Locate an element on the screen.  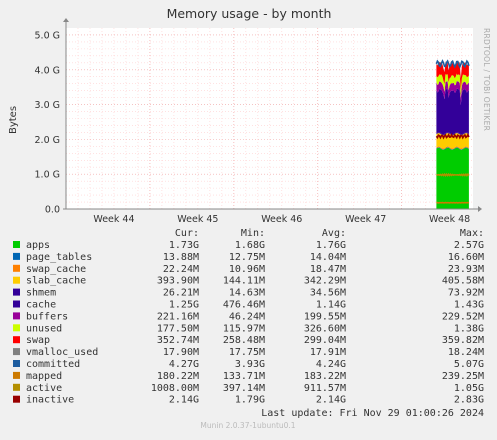
legend-name: committed is located at coordinates (53, 364).